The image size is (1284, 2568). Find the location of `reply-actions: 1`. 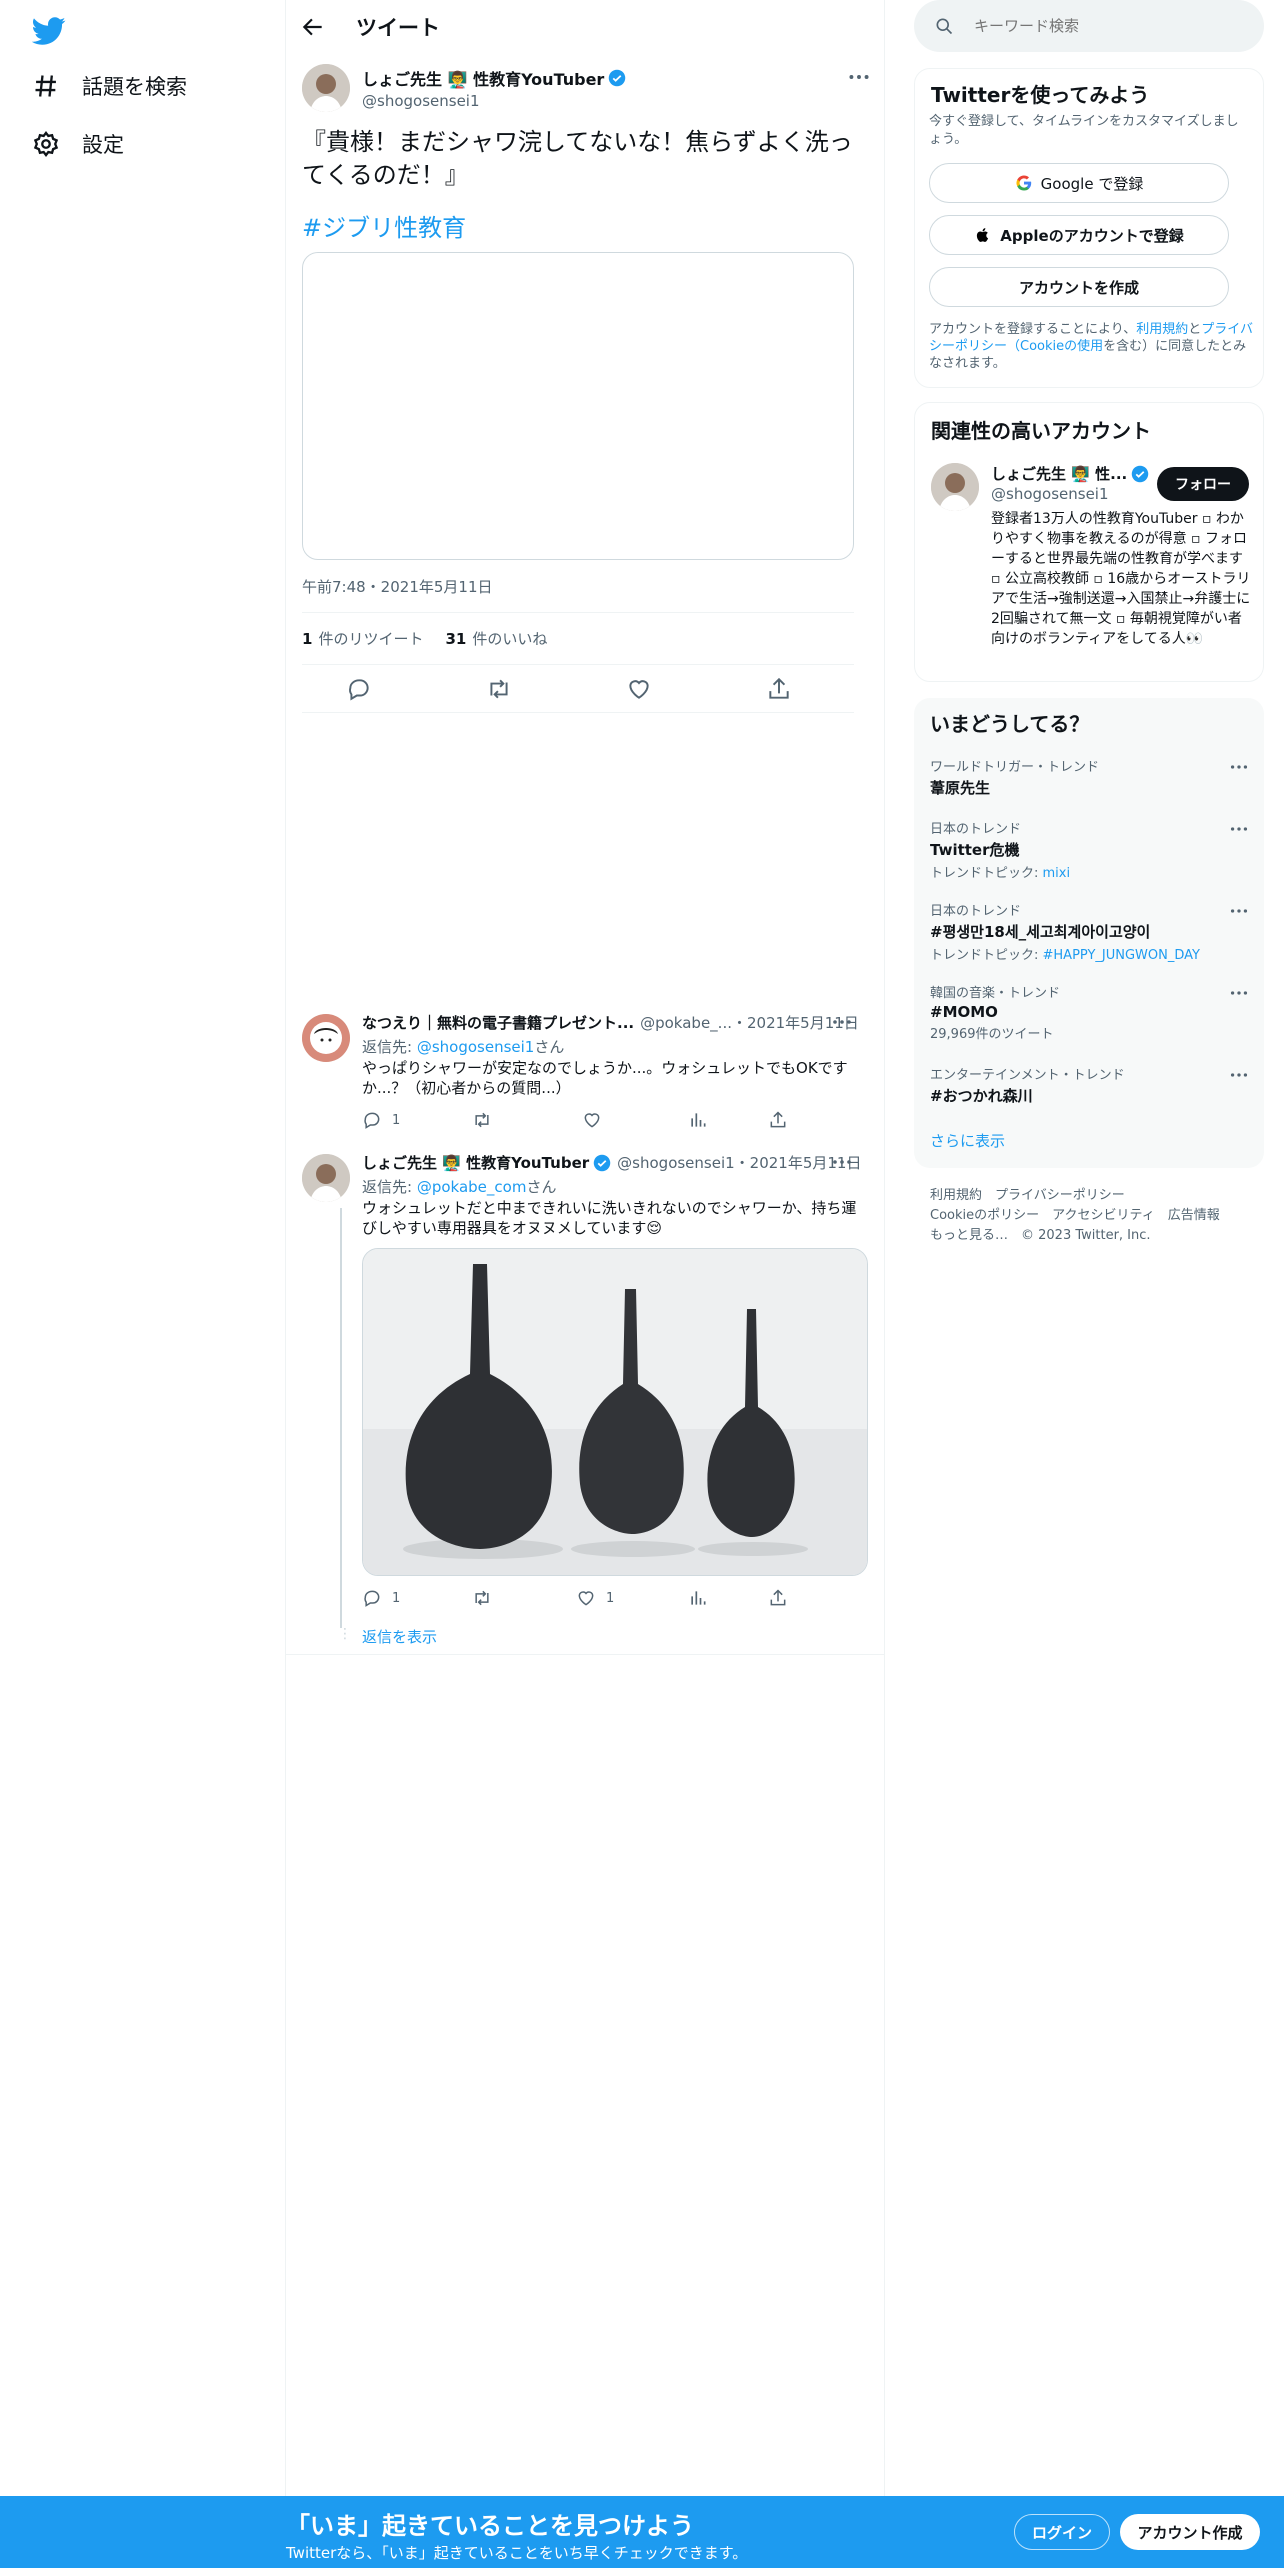

reply-actions: 1 is located at coordinates (582, 1122).